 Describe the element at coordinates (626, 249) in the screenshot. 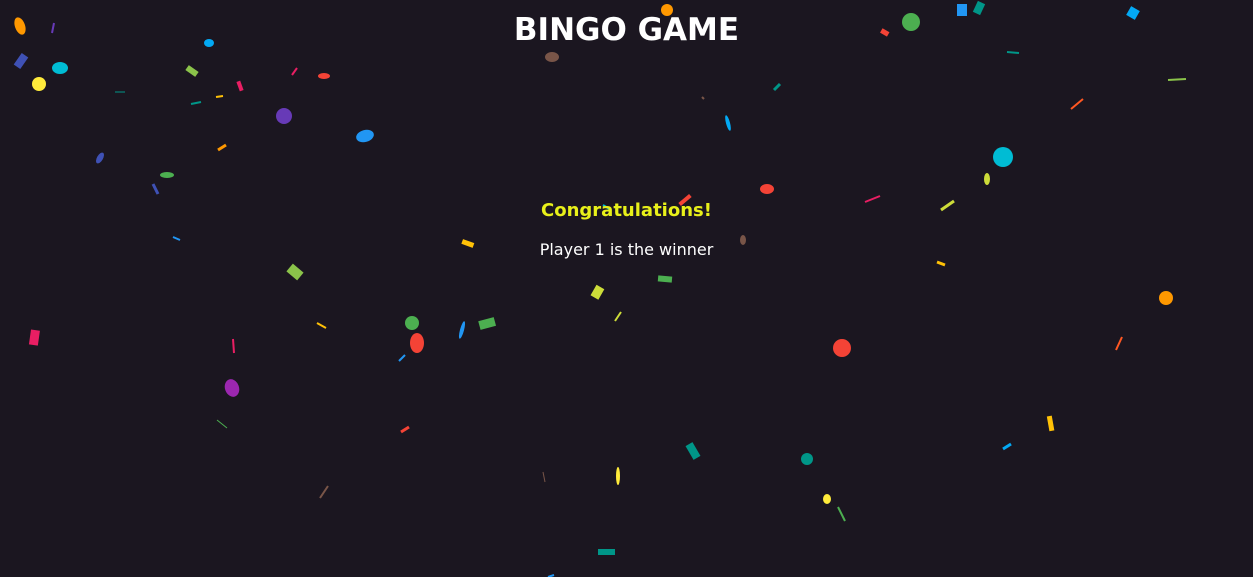

I see `winner-message: Player 1 is the winner` at that location.